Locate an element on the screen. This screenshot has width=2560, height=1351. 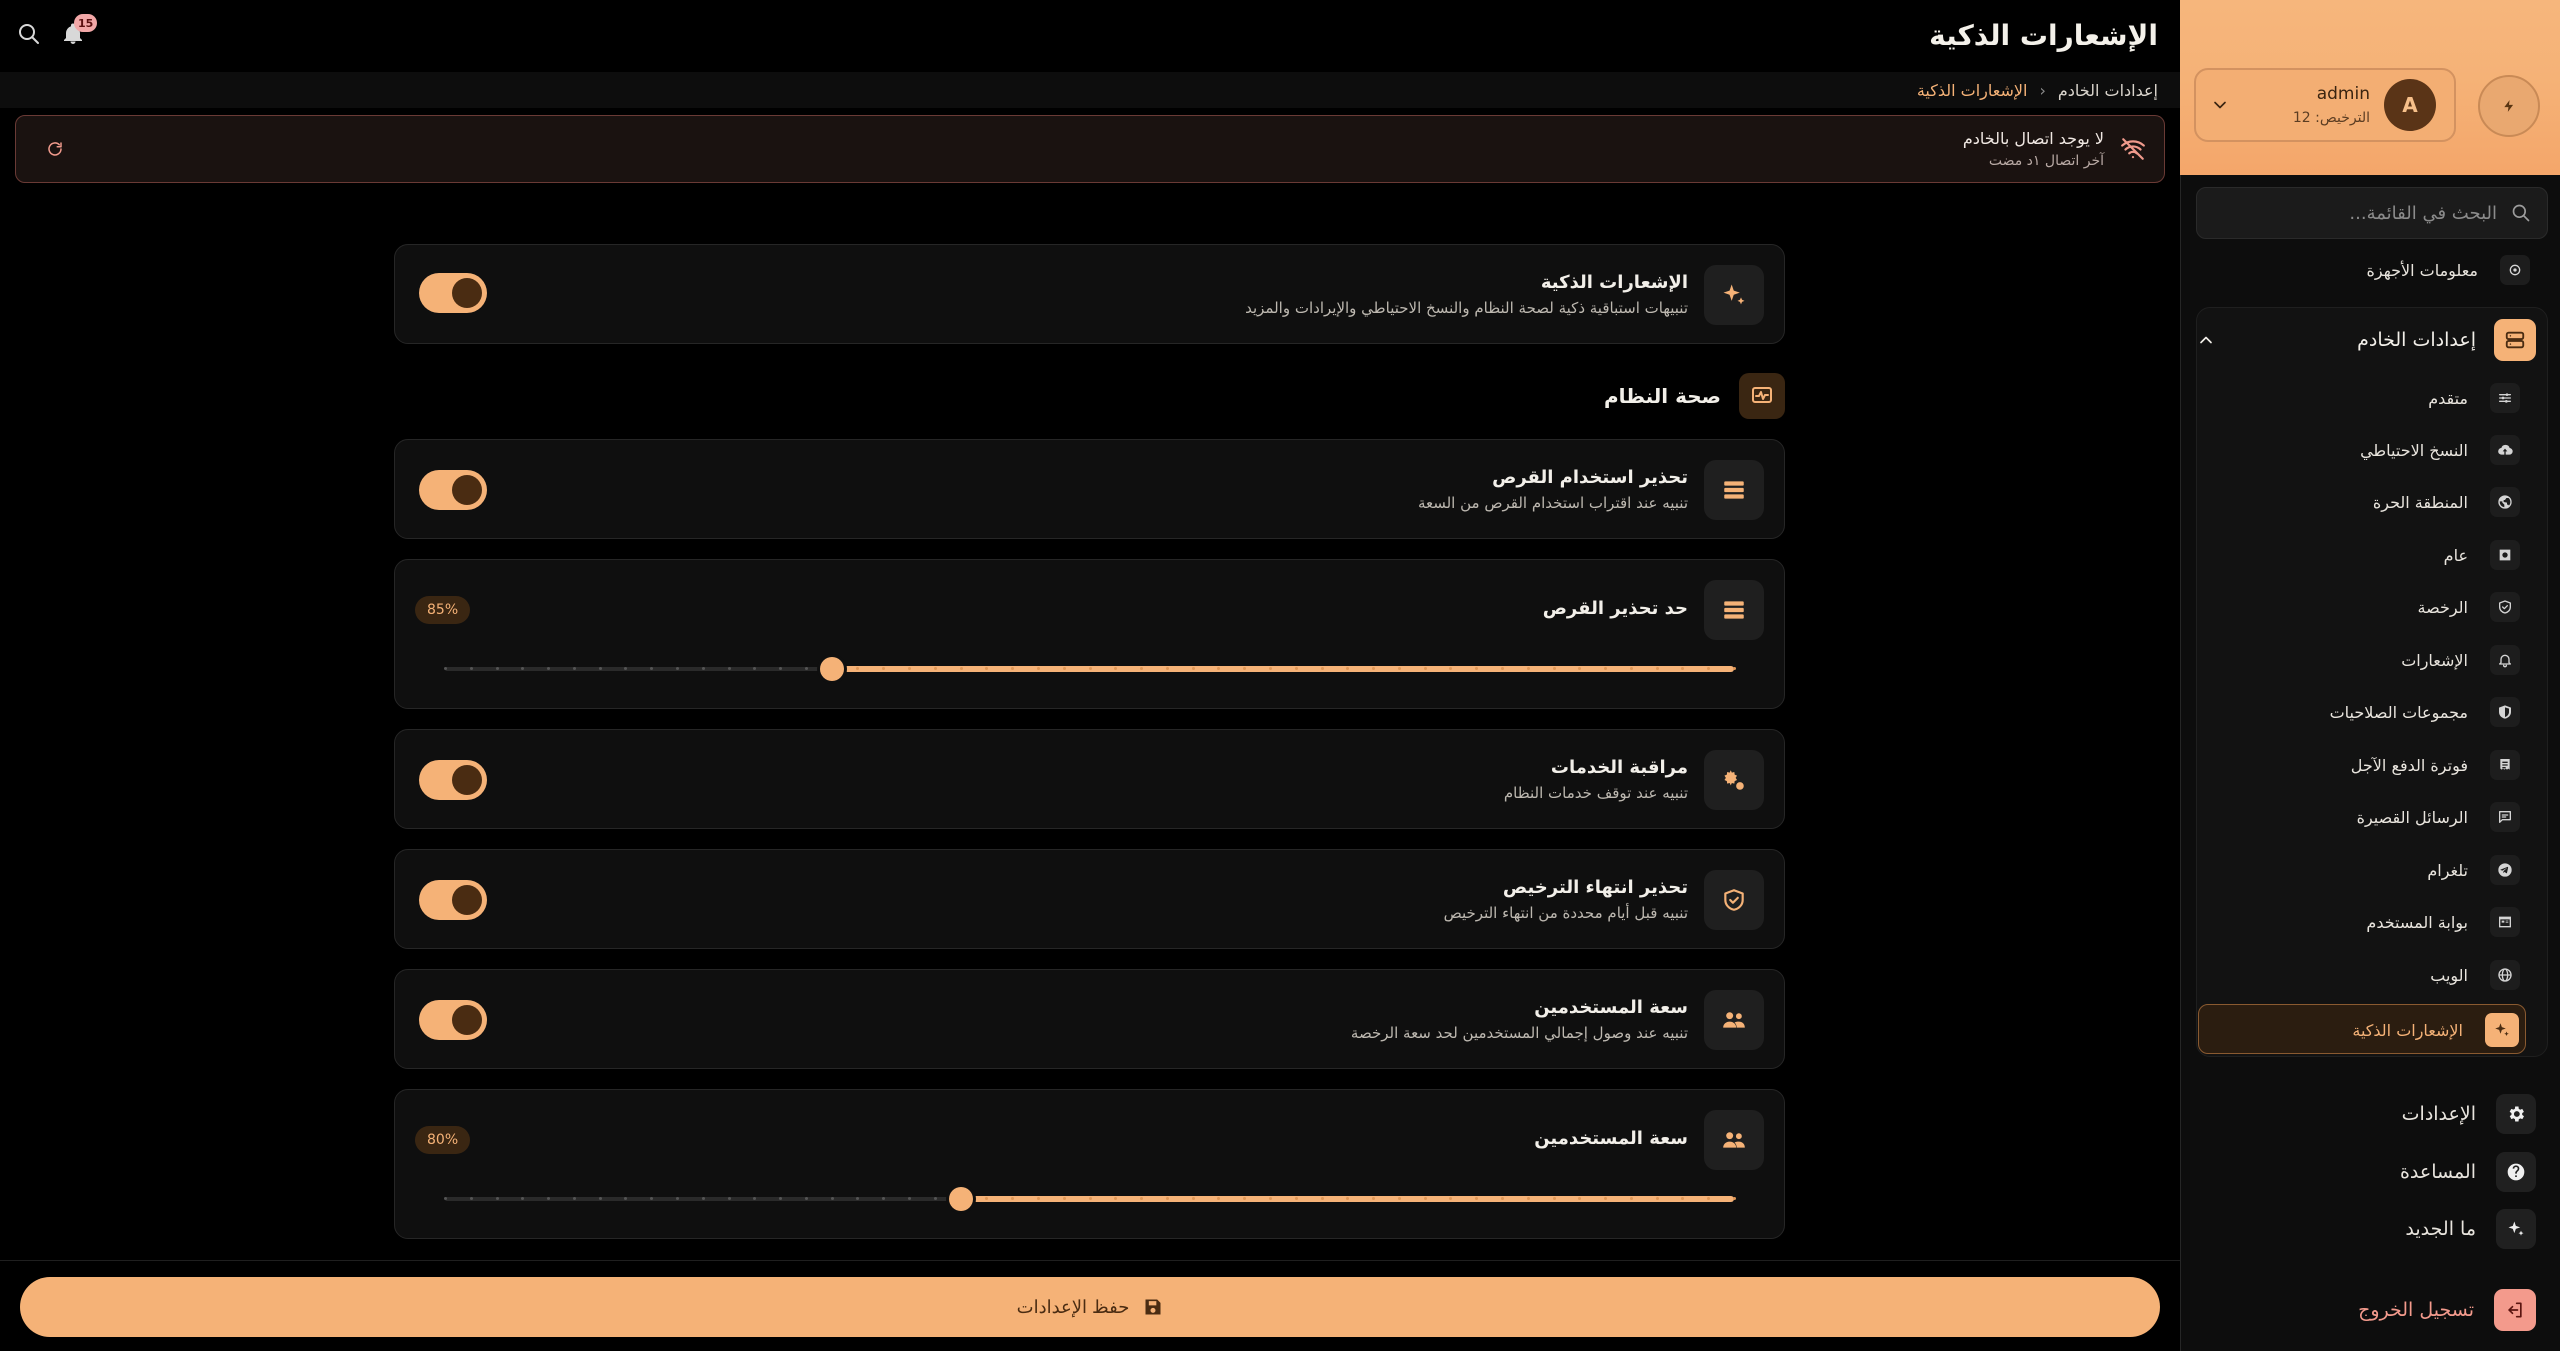
storage-icon is located at coordinates (1734, 490).